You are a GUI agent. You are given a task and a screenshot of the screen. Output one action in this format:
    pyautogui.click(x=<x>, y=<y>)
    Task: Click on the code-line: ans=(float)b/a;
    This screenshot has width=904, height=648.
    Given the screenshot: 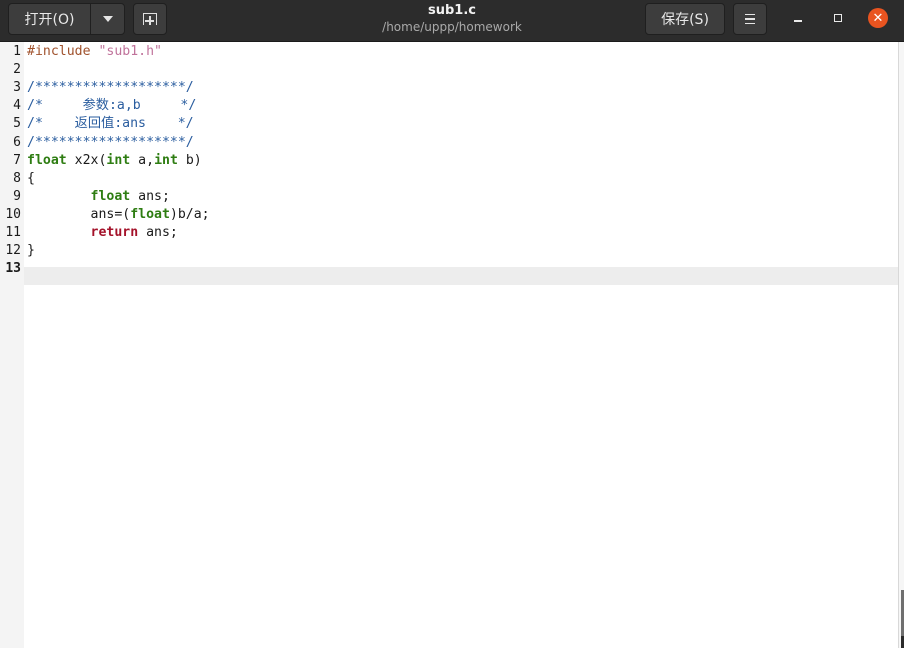 What is the action you would take?
    pyautogui.click(x=118, y=215)
    